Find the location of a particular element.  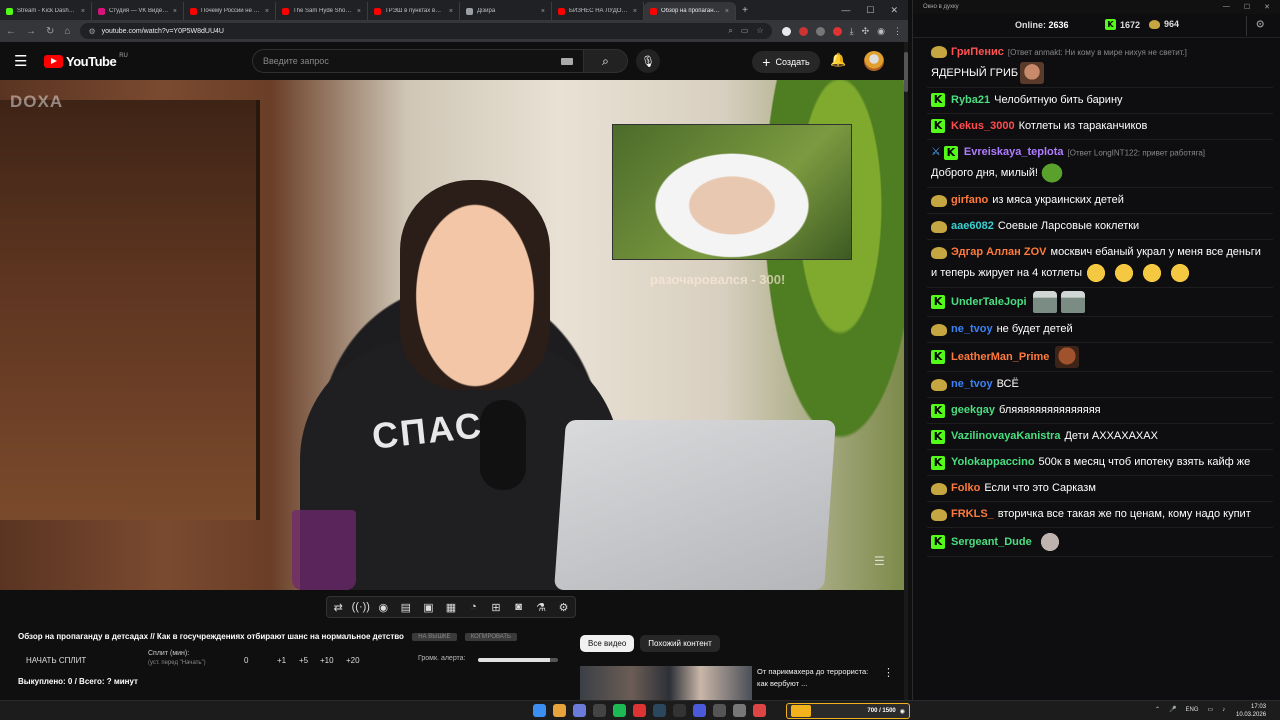

browser-tab: Обзор на пропаганду... × is located at coordinates (690, 11).